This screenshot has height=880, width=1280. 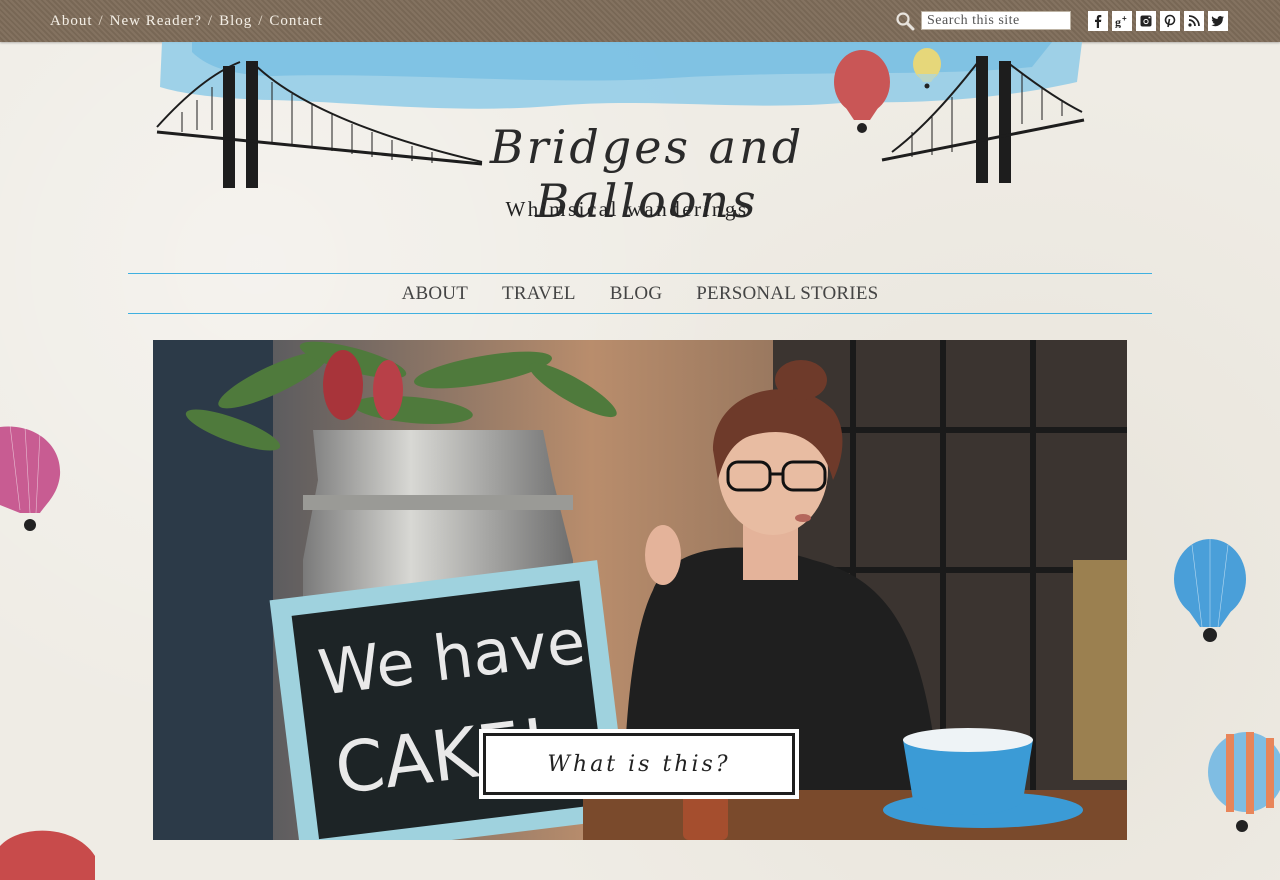 What do you see at coordinates (1118, 21) in the screenshot?
I see `svg-text: g` at bounding box center [1118, 21].